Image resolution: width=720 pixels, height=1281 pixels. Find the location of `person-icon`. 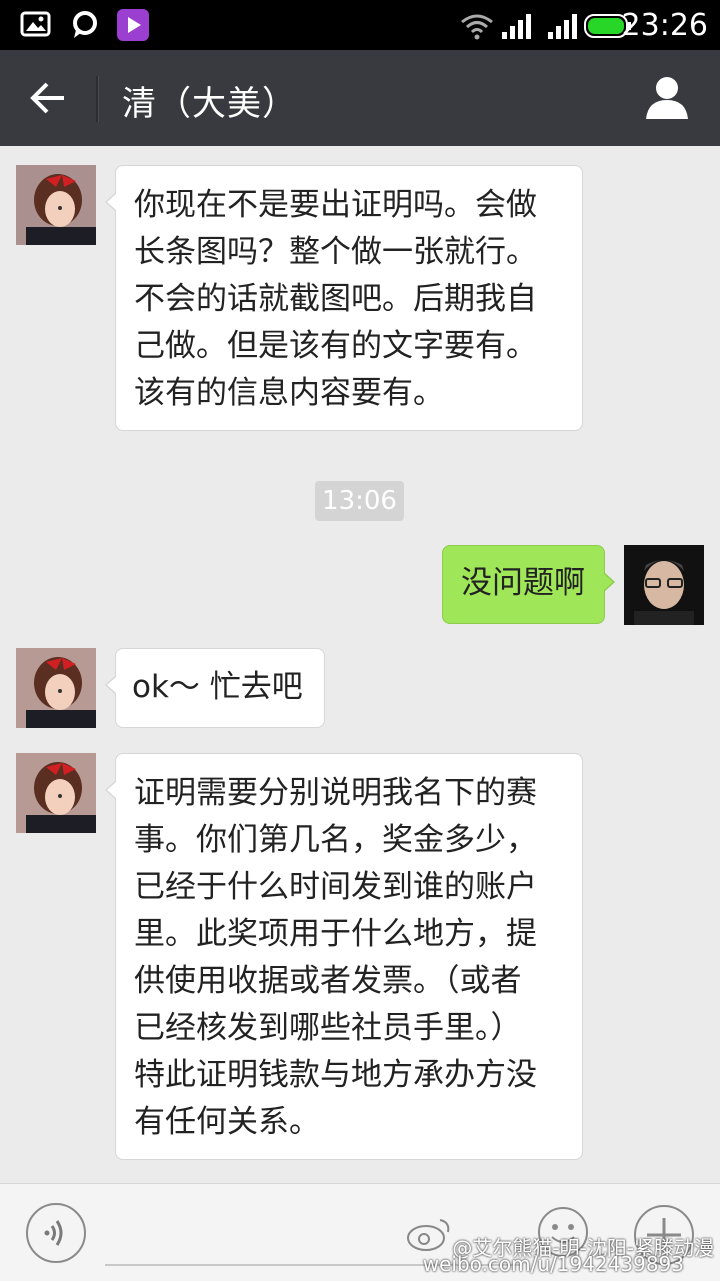

person-icon is located at coordinates (667, 98).